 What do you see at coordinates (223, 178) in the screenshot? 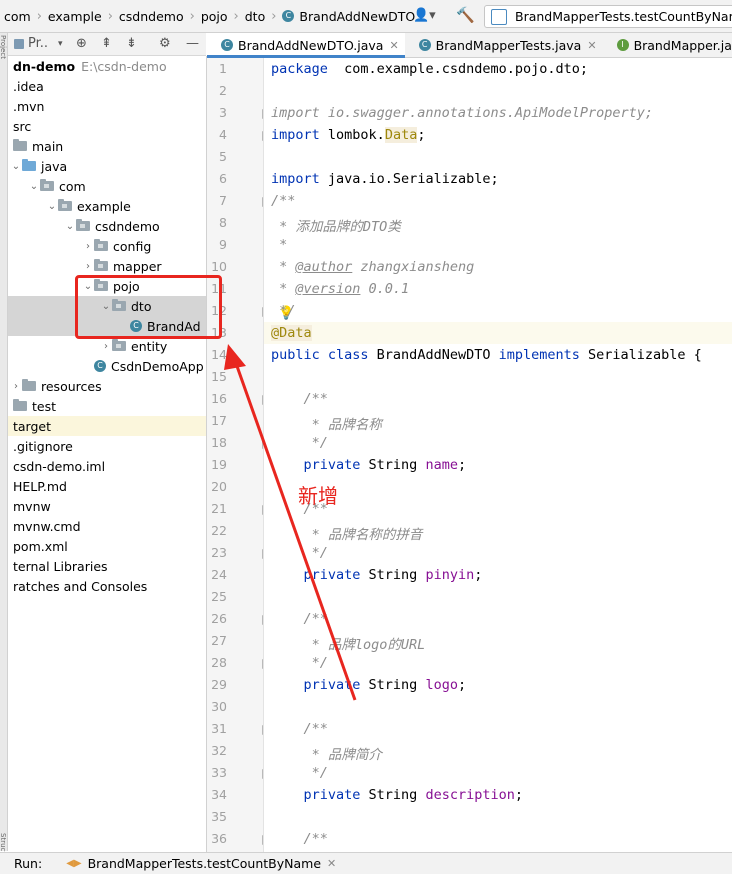
I see `line-number: 6` at bounding box center [223, 178].